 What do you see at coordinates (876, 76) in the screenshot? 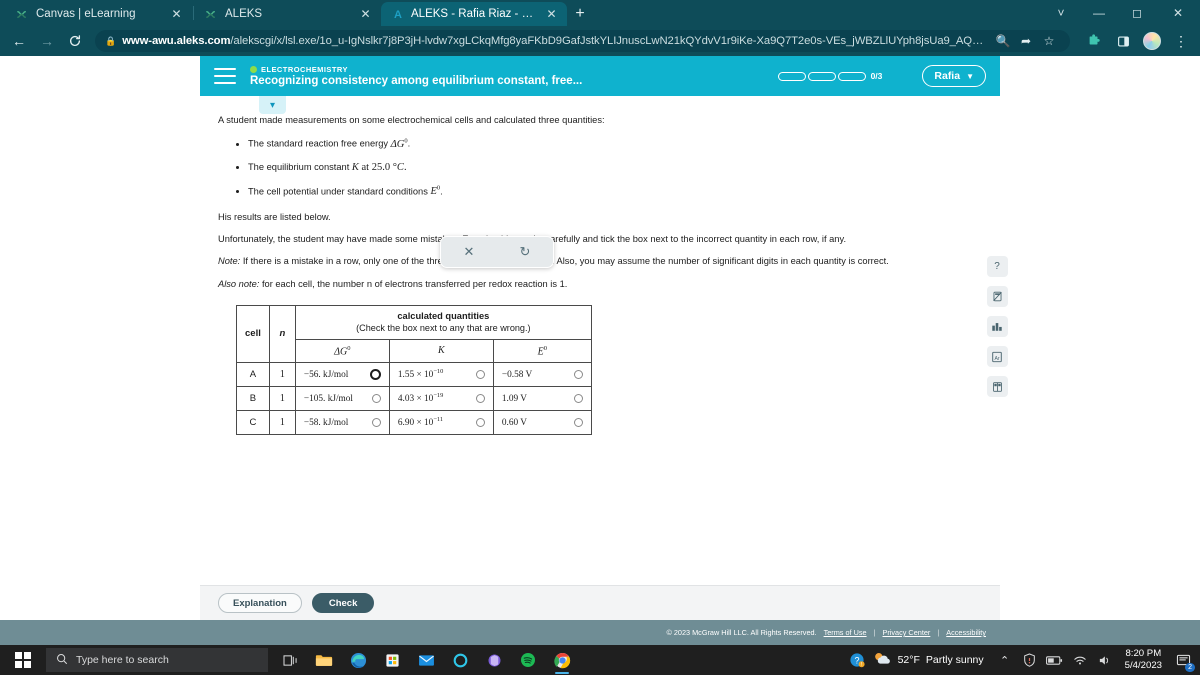
I see `progress-count: 0/3` at bounding box center [876, 76].